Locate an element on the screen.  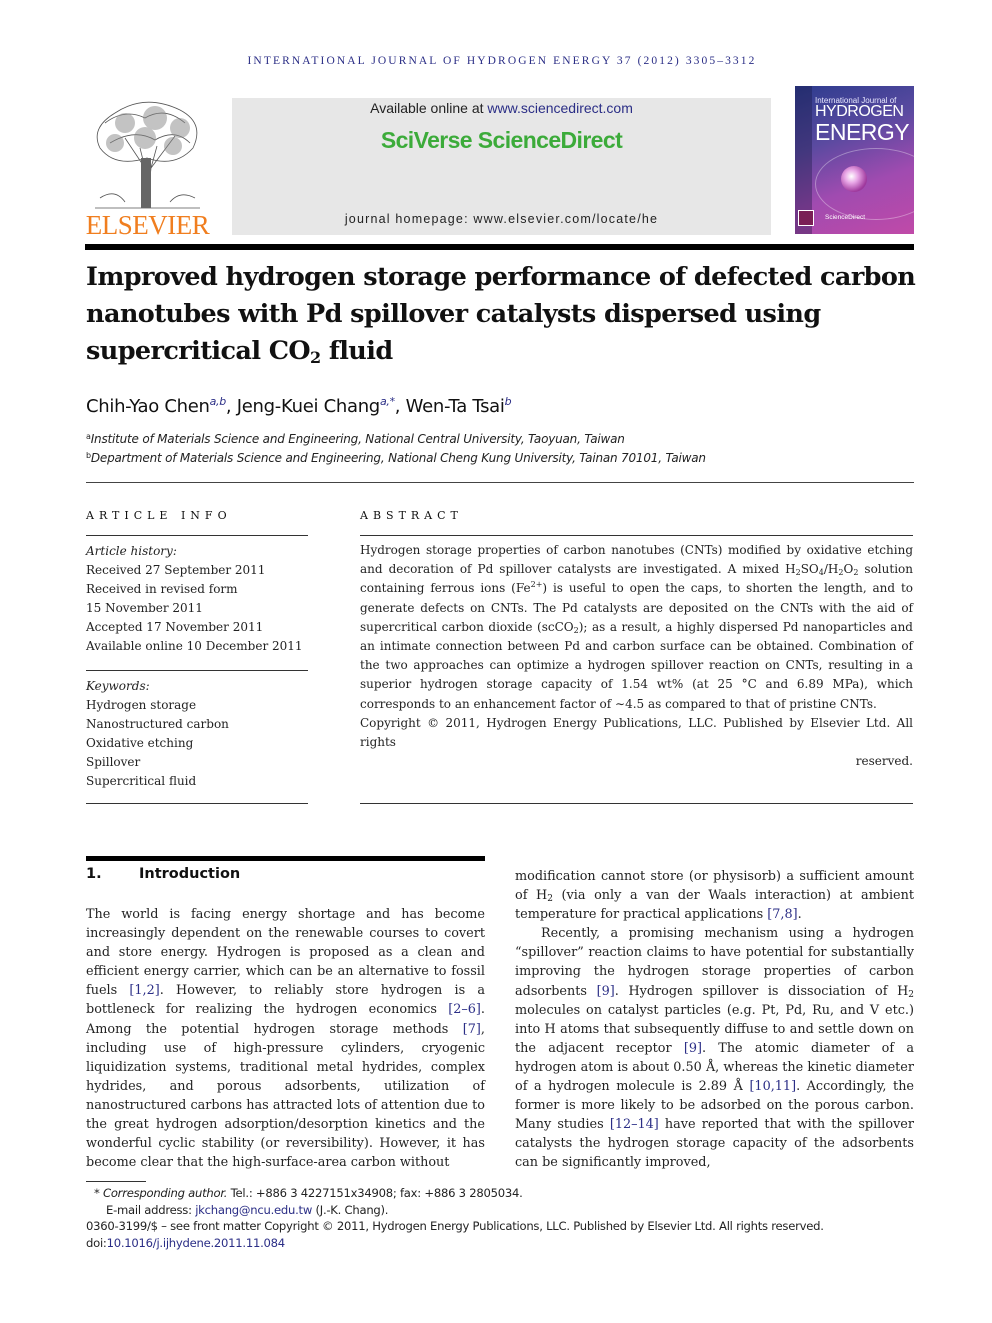
article-info-divider is located at coordinates (197, 535).